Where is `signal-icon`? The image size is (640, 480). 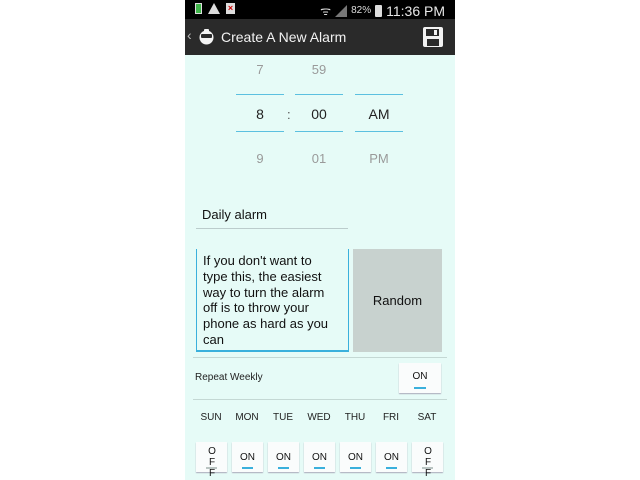
signal-icon is located at coordinates (341, 10).